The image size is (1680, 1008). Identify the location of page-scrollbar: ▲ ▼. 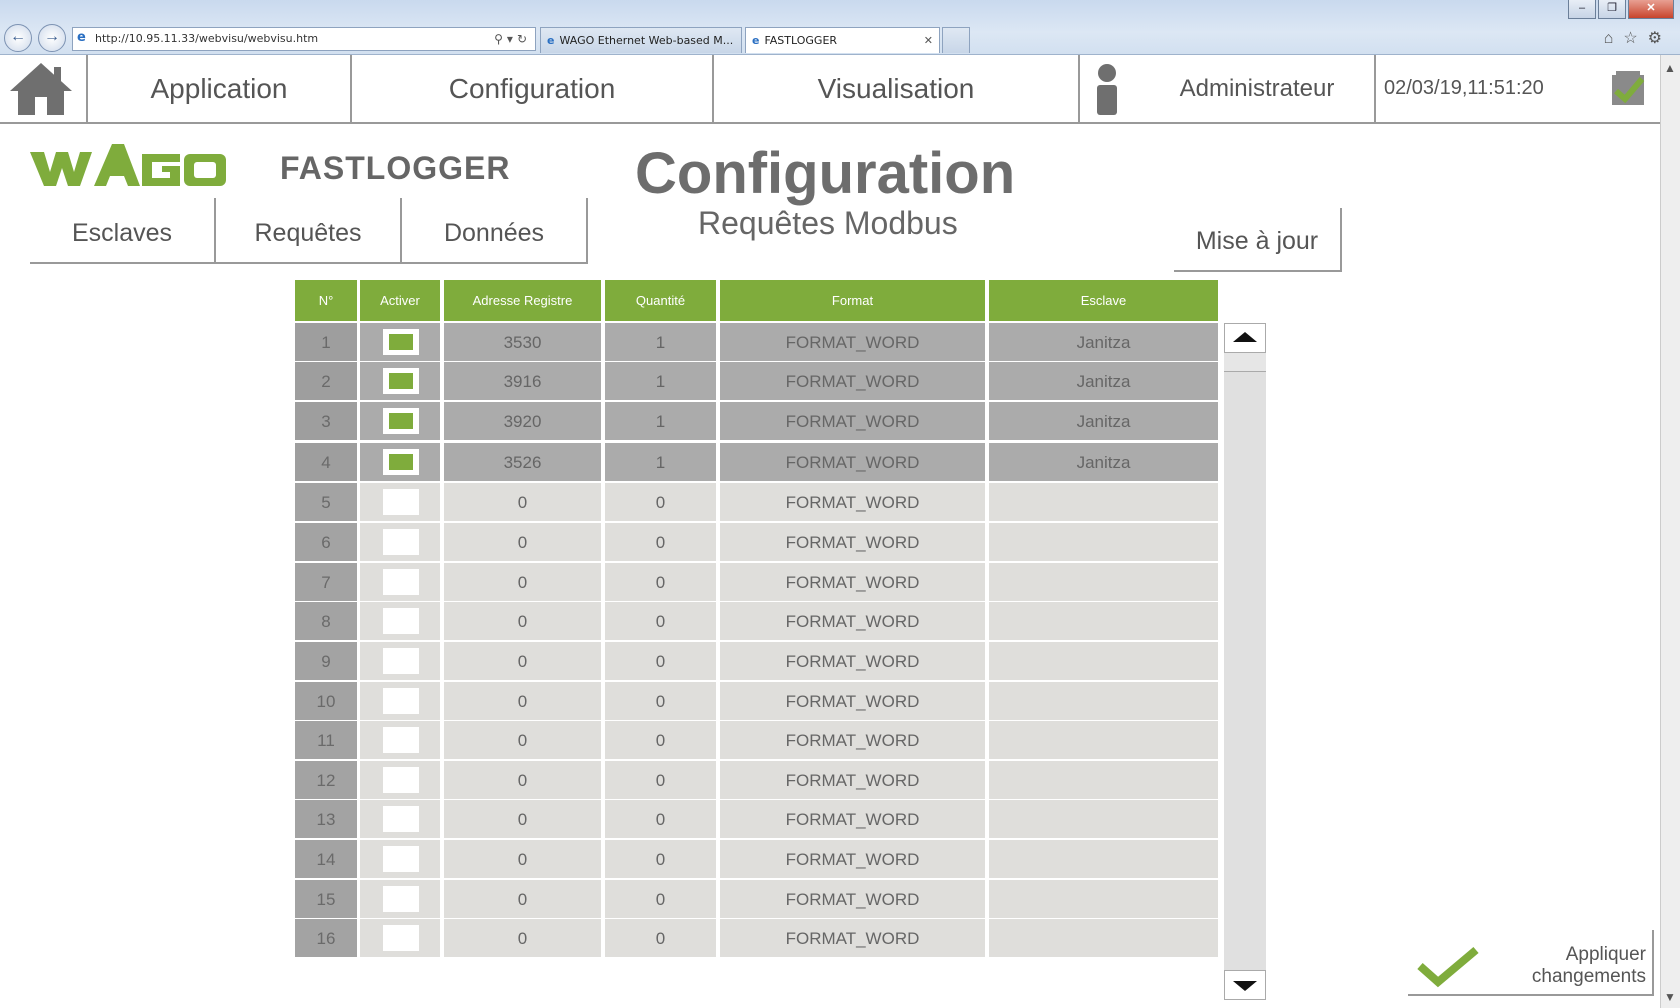
(1670, 531).